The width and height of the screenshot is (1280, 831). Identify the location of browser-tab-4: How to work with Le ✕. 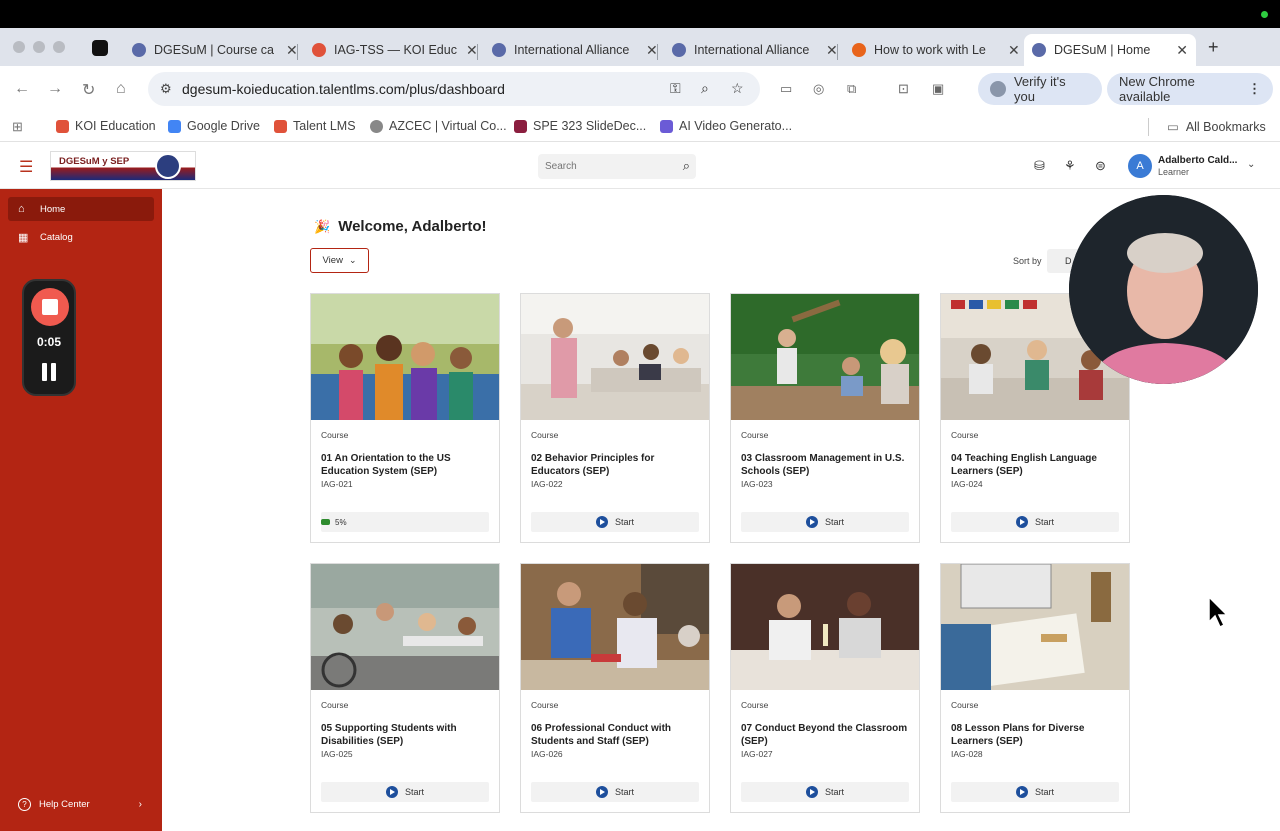
(936, 50).